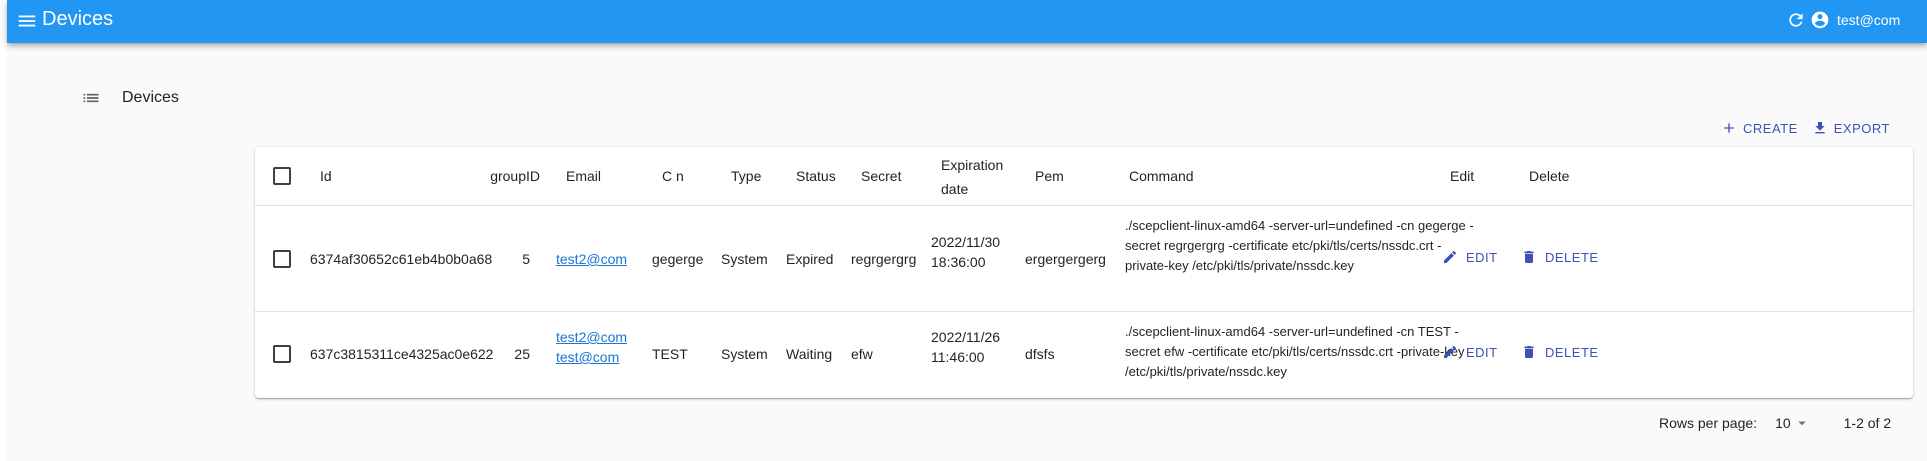 This screenshot has height=461, width=1927. Describe the element at coordinates (91, 98) in the screenshot. I see `list-icon` at that location.